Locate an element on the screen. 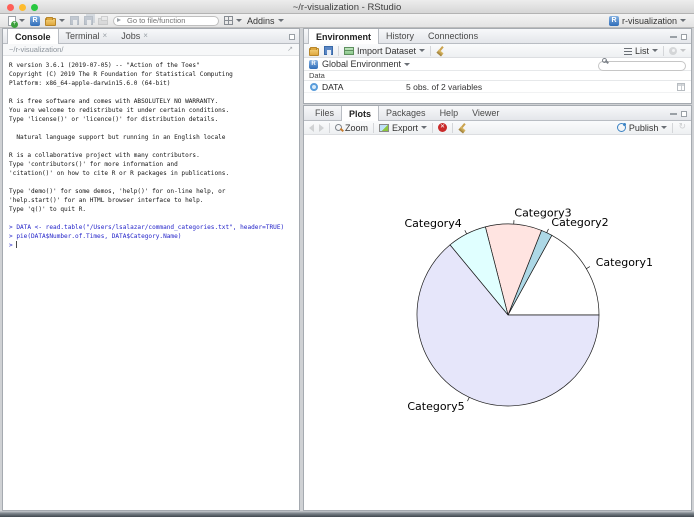 This screenshot has height=517, width=694. tab-connections: Connections is located at coordinates (453, 36).